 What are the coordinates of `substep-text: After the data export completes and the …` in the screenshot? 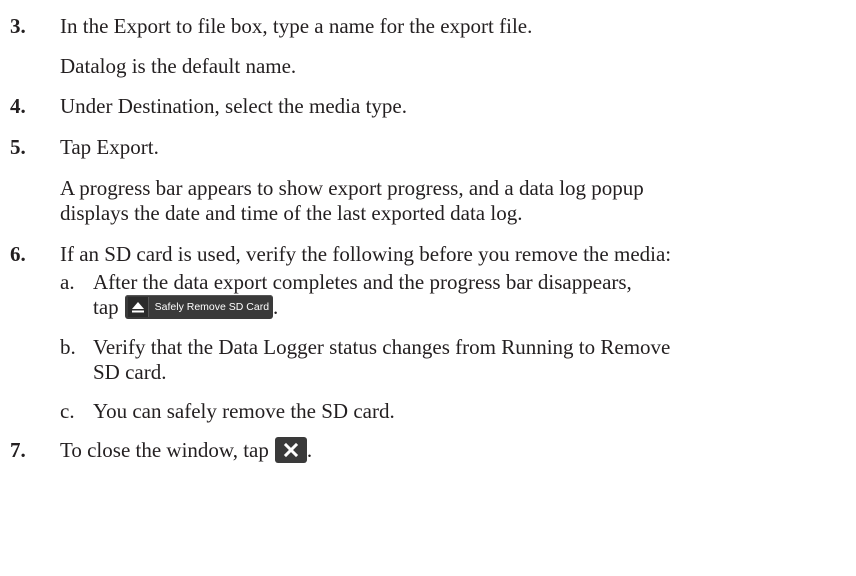 It's located at (362, 282).